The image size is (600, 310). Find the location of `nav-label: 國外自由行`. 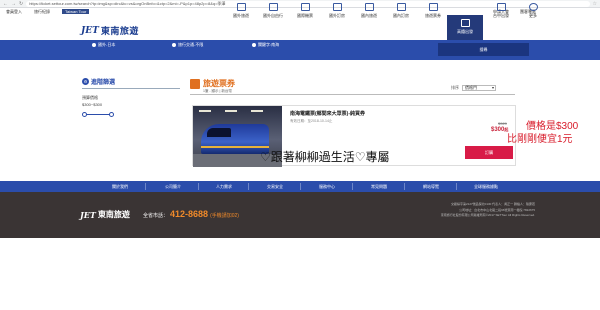

nav-label: 國外自由行 is located at coordinates (273, 15).